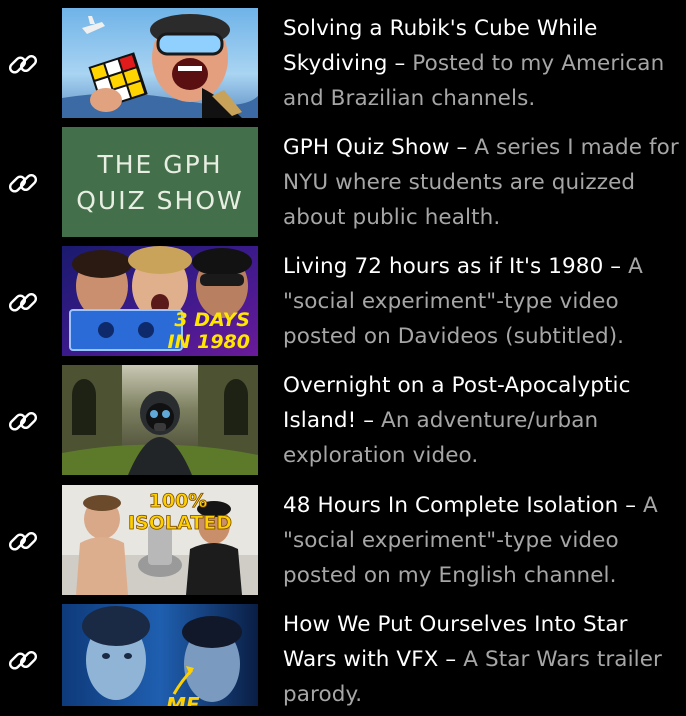 This screenshot has width=686, height=716. Describe the element at coordinates (212, 320) in the screenshot. I see `thumbnail-text-line-1: 3 DAYS` at that location.